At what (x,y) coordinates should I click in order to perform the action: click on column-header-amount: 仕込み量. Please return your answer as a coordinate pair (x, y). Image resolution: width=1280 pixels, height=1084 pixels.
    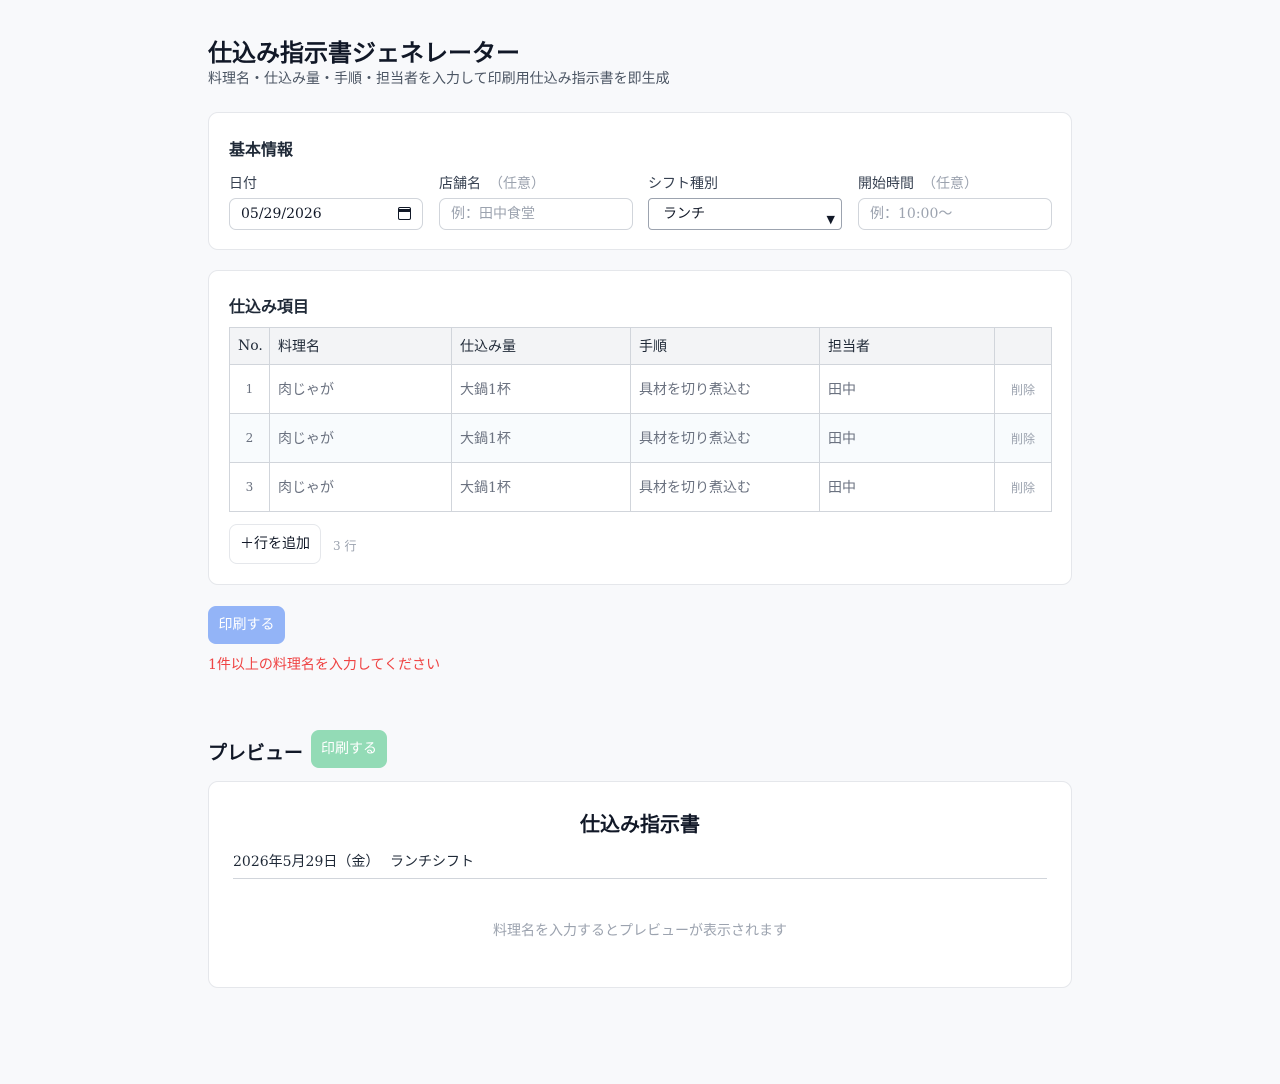
    Looking at the image, I should click on (541, 346).